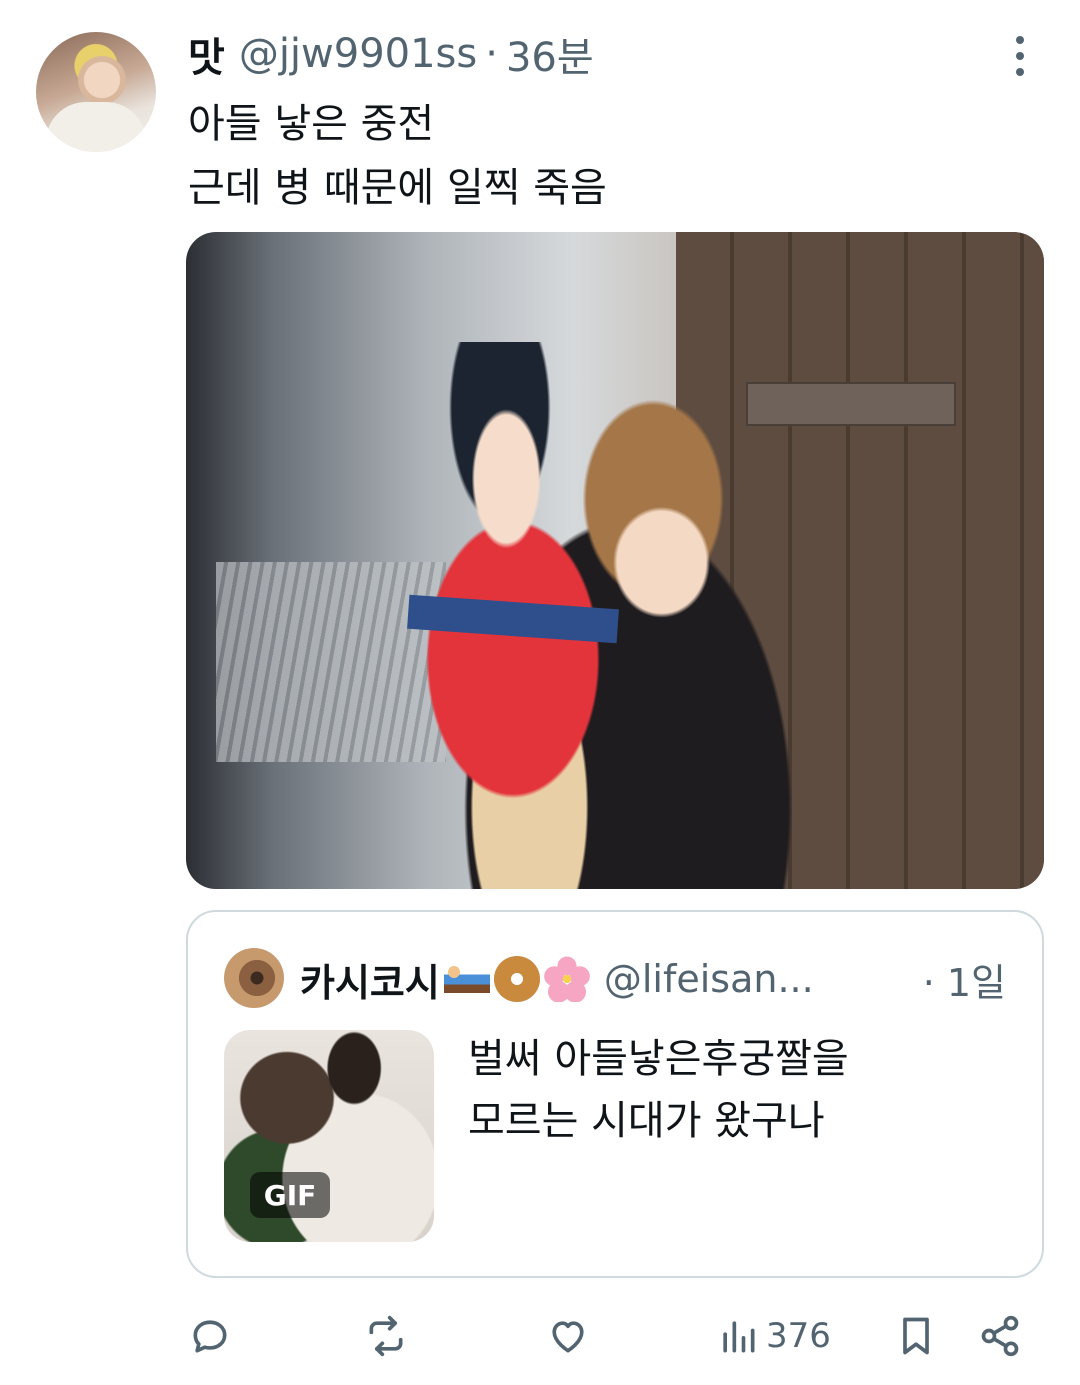 The width and height of the screenshot is (1080, 1385). I want to click on reply-icon, so click(210, 1336).